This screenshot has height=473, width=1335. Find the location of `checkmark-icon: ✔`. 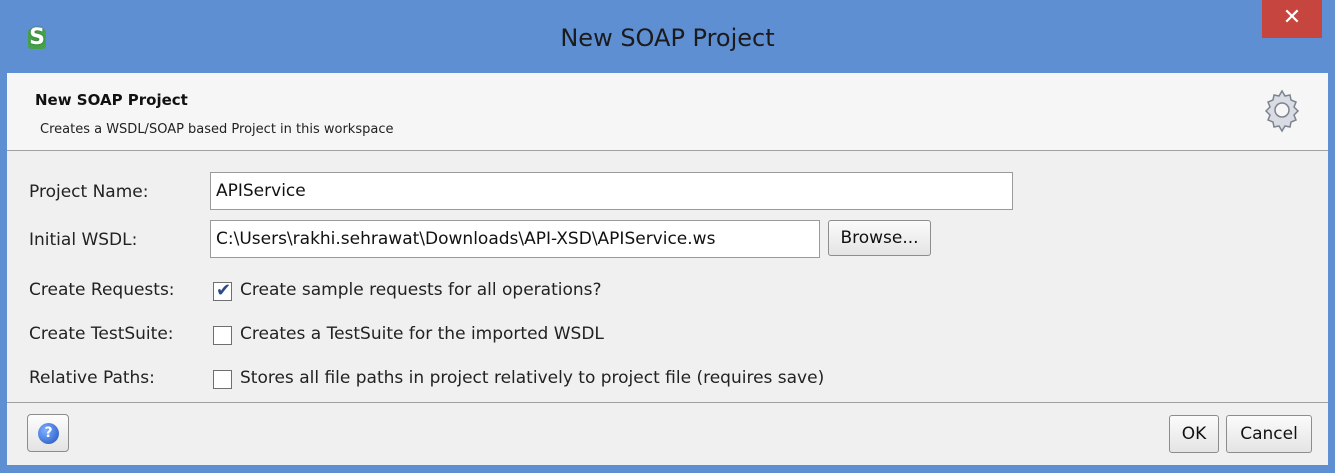

checkmark-icon: ✔ is located at coordinates (224, 290).